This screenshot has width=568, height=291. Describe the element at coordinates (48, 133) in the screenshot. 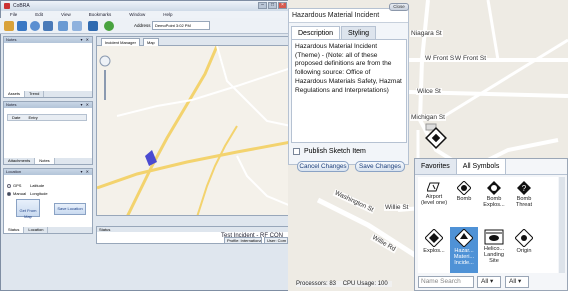

I see `entries-panel: Notes ▾ ✕ Date Entry Attachments Notes` at that location.